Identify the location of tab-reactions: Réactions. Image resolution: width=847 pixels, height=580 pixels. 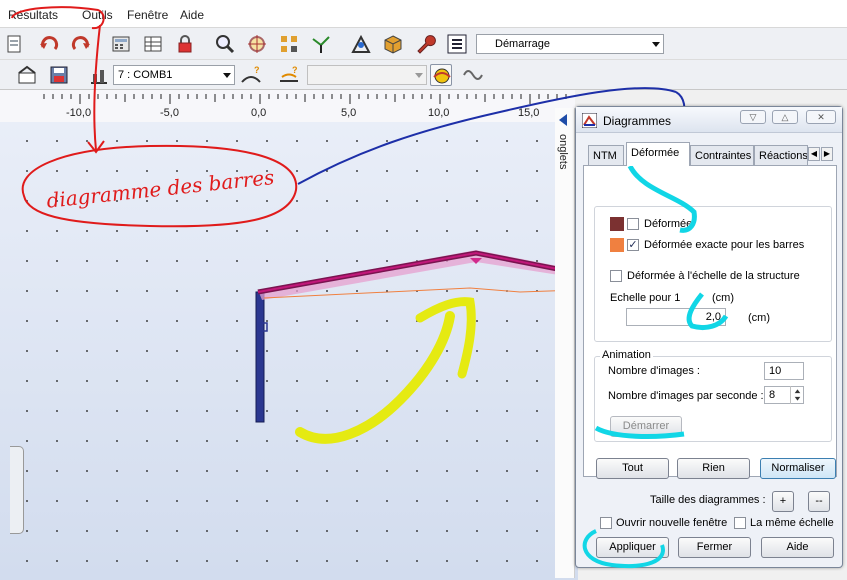
(781, 155).